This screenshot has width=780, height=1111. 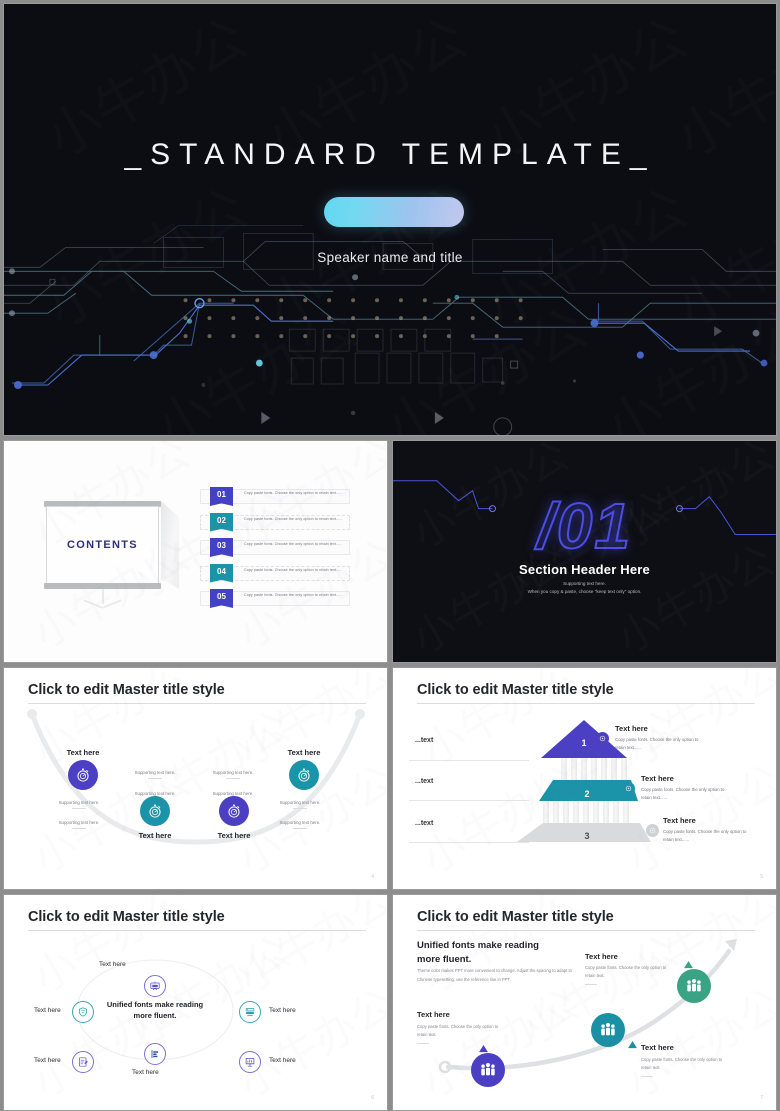 I want to click on screen-face: CONTENTS, so click(x=102, y=545).